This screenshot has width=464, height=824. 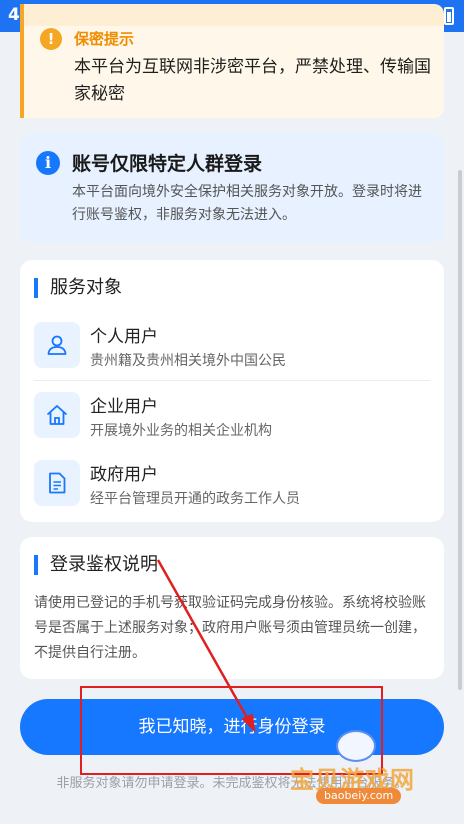 I want to click on watermark: 宝贝游戏网 baobeiy.com, so click(x=375, y=768).